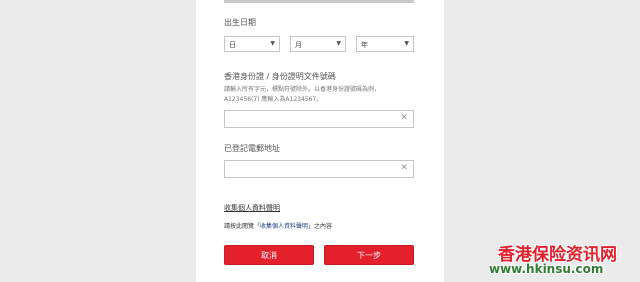 The image size is (640, 282). Describe the element at coordinates (252, 148) in the screenshot. I see `email-label: 已登記電郵地址` at that location.